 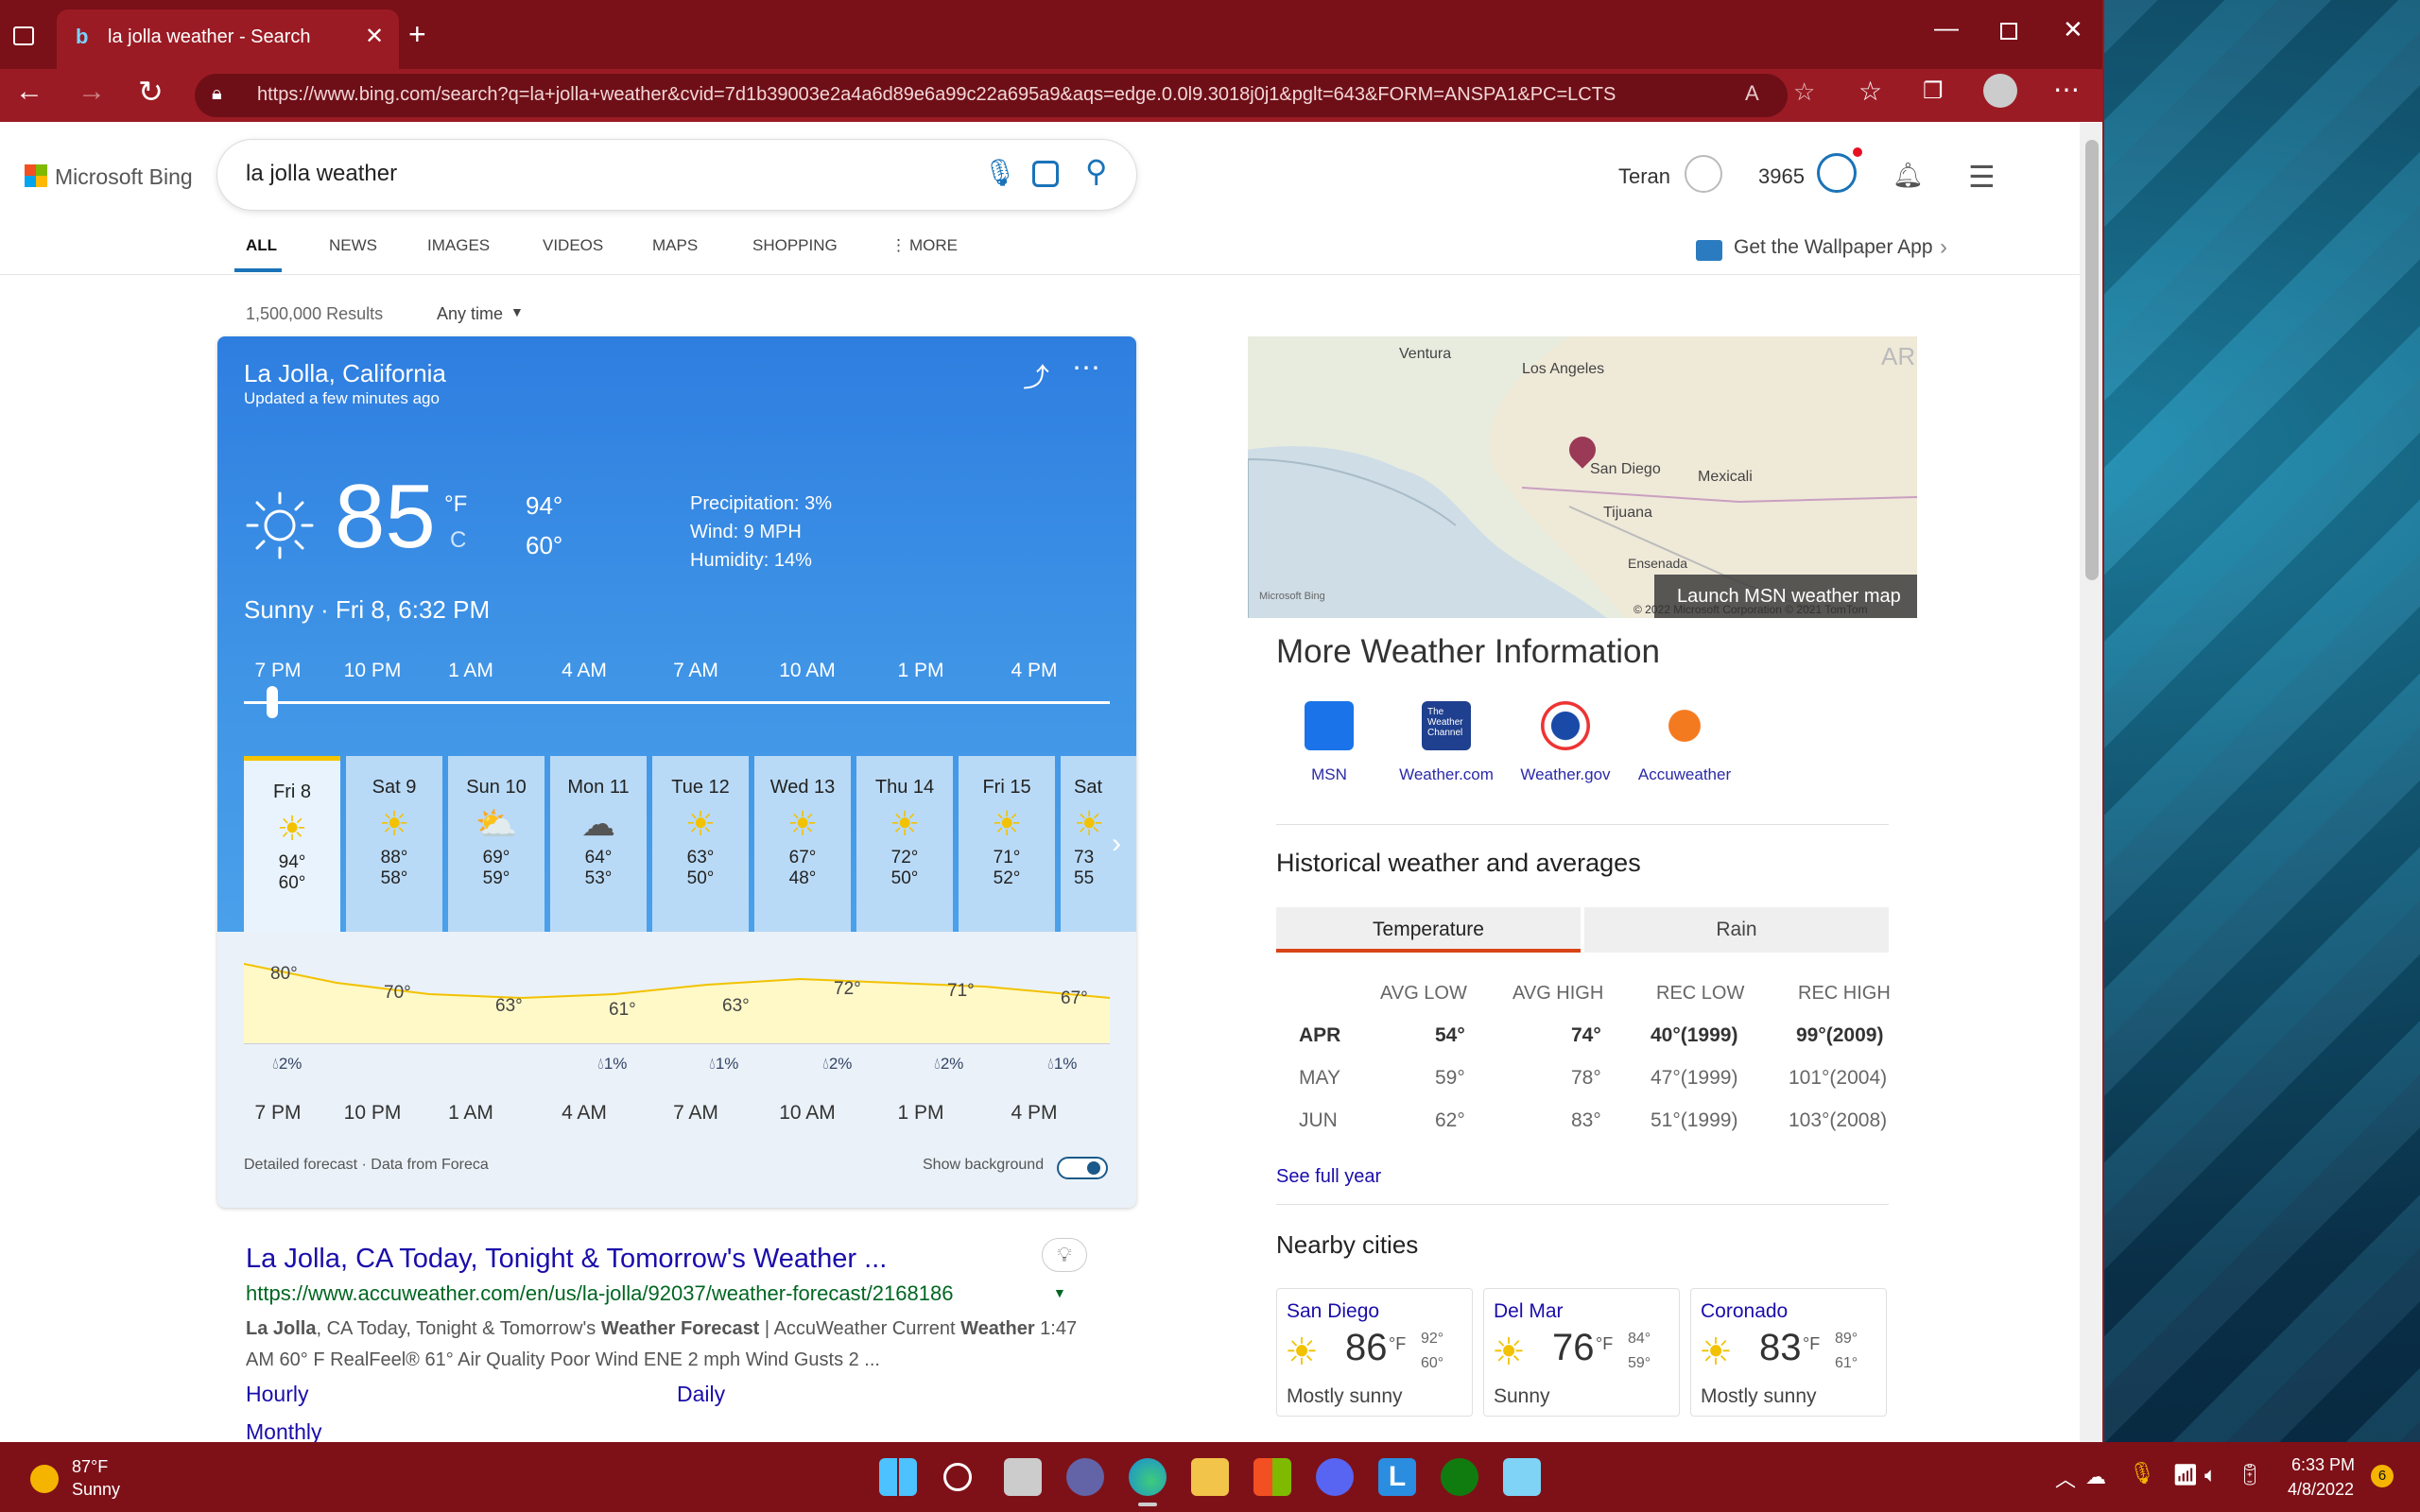 I want to click on city-card-coronado: Coronado ☀ 83 °F 89° 61° Mostly sunny, so click(x=1788, y=1352).